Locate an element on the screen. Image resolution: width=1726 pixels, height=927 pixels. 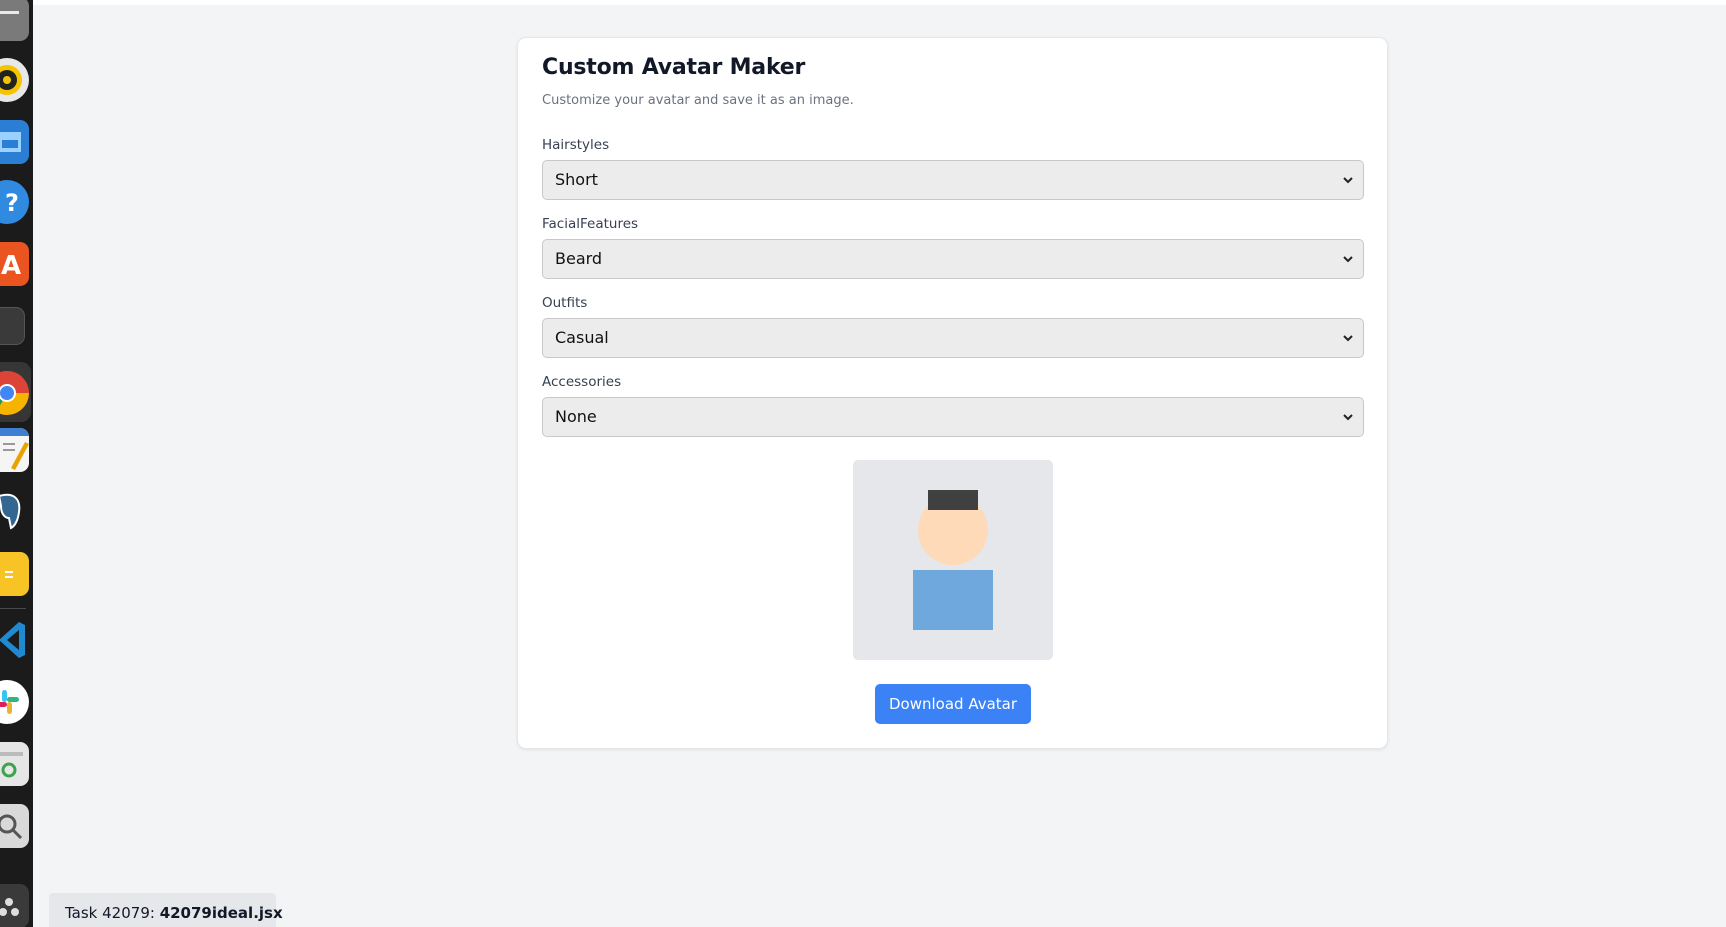
avatar-outfit is located at coordinates (953, 600).